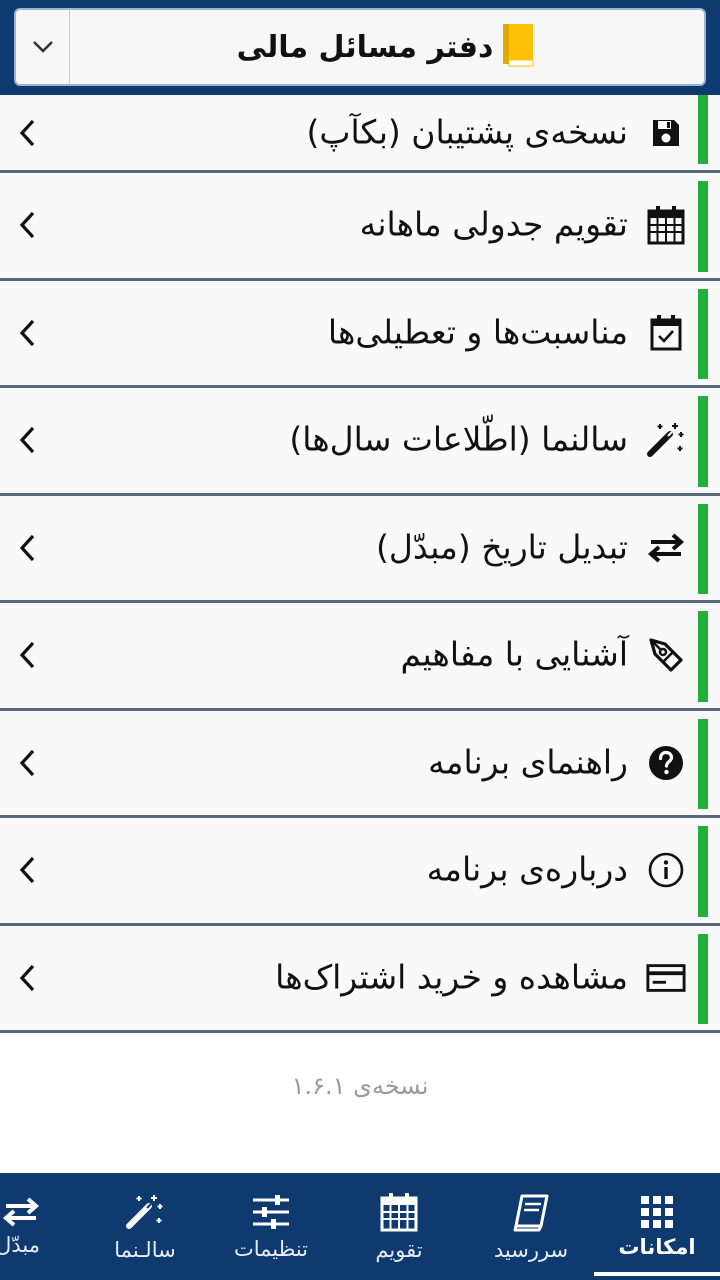  I want to click on menu-item-label: مناسبت‌ها و تعطیلی‌ها, so click(477, 332).